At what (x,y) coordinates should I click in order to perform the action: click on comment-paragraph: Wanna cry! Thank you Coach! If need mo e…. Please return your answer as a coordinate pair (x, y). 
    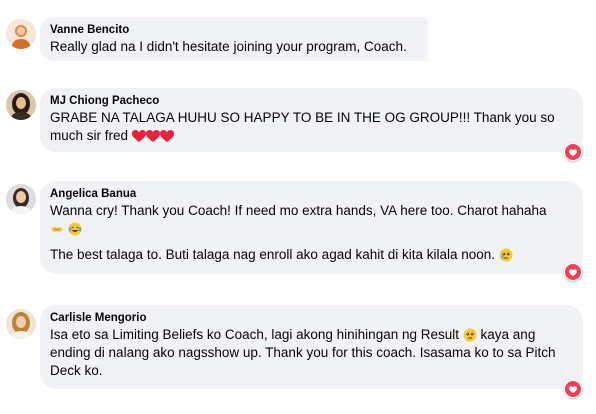
    Looking at the image, I should click on (311, 220).